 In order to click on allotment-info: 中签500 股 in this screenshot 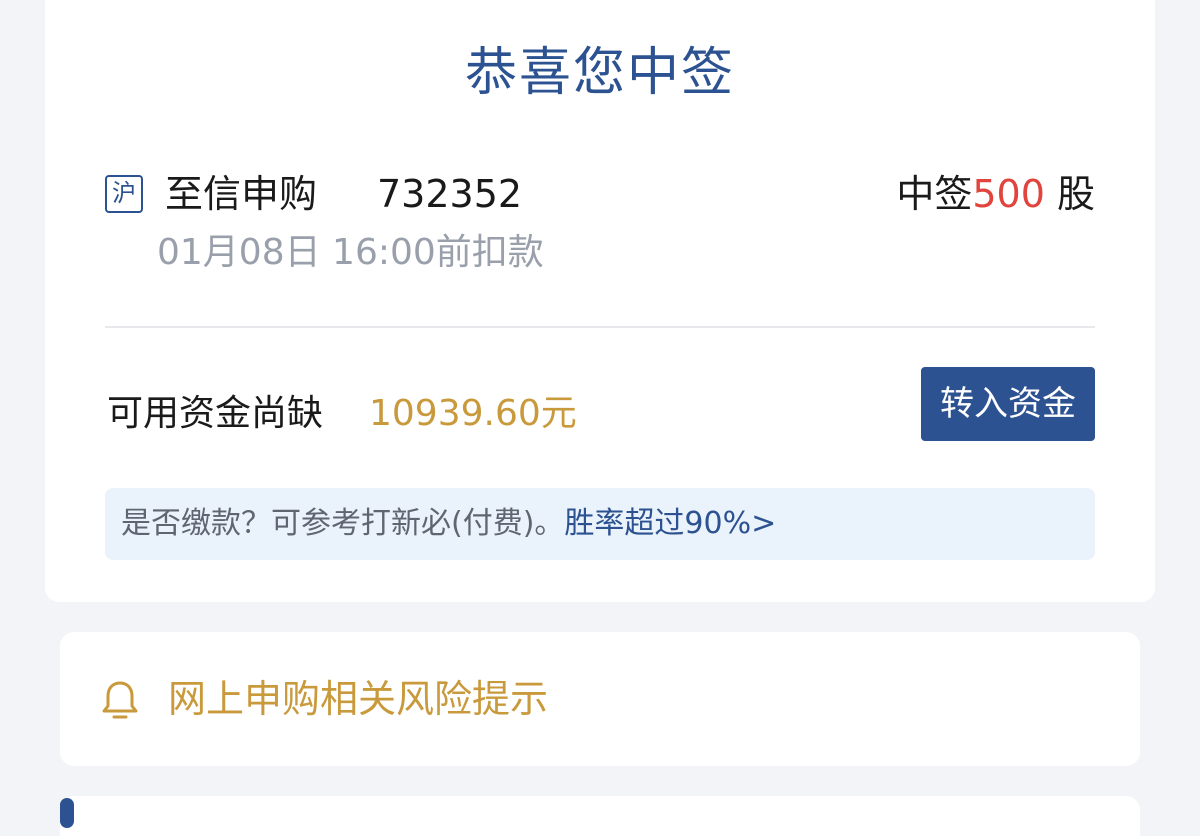, I will do `click(995, 194)`.